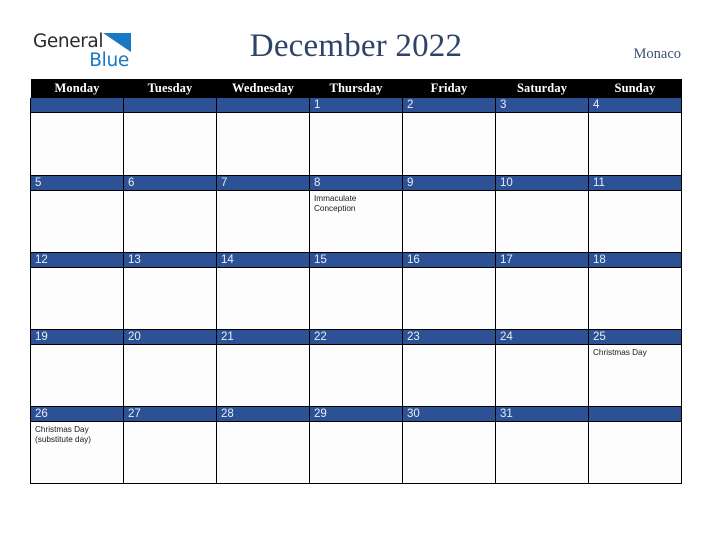 The image size is (712, 550). What do you see at coordinates (170, 88) in the screenshot?
I see `weekday-header-tuesday: Tuesday` at bounding box center [170, 88].